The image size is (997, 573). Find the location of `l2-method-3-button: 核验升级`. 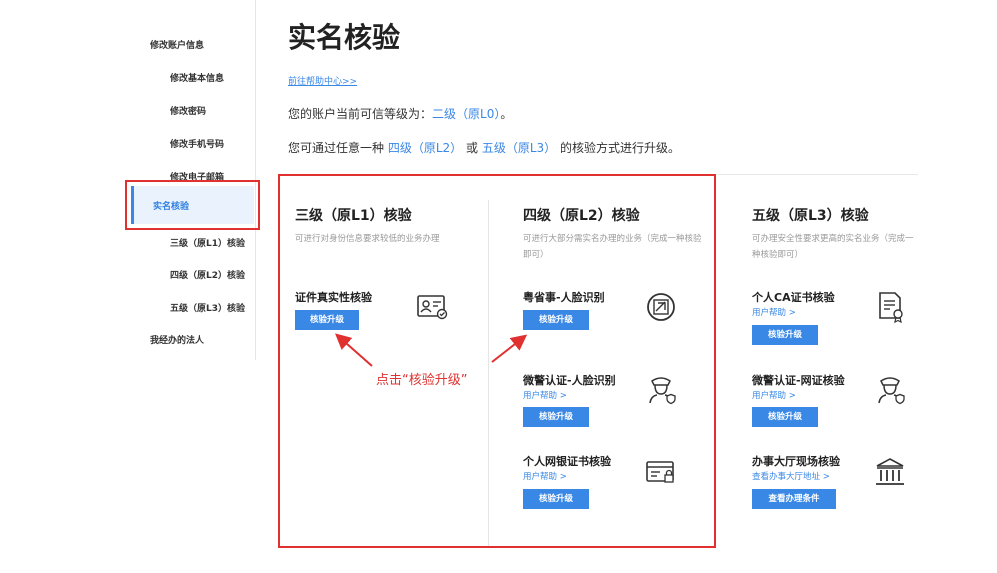

l2-method-3-button: 核验升级 is located at coordinates (556, 499).